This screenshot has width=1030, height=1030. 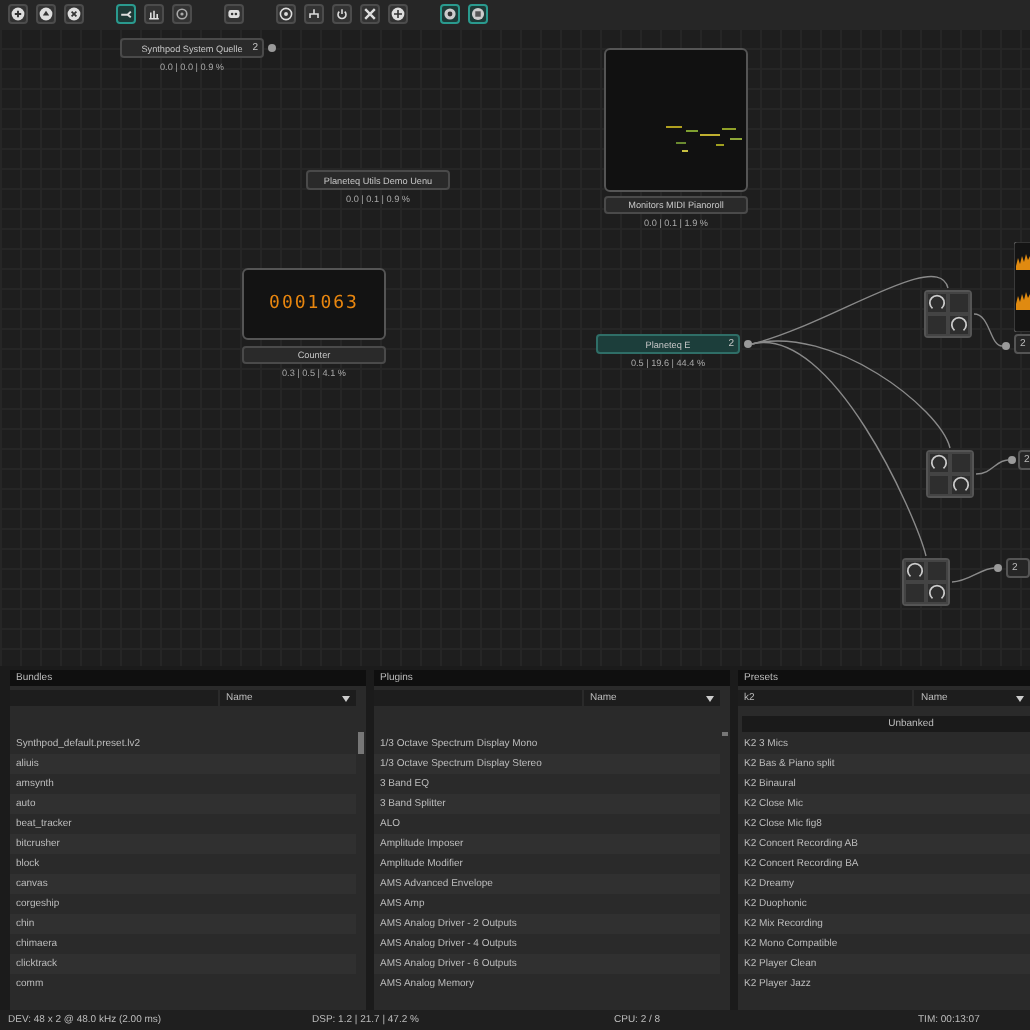 I want to click on load-button, so click(x=46, y=14).